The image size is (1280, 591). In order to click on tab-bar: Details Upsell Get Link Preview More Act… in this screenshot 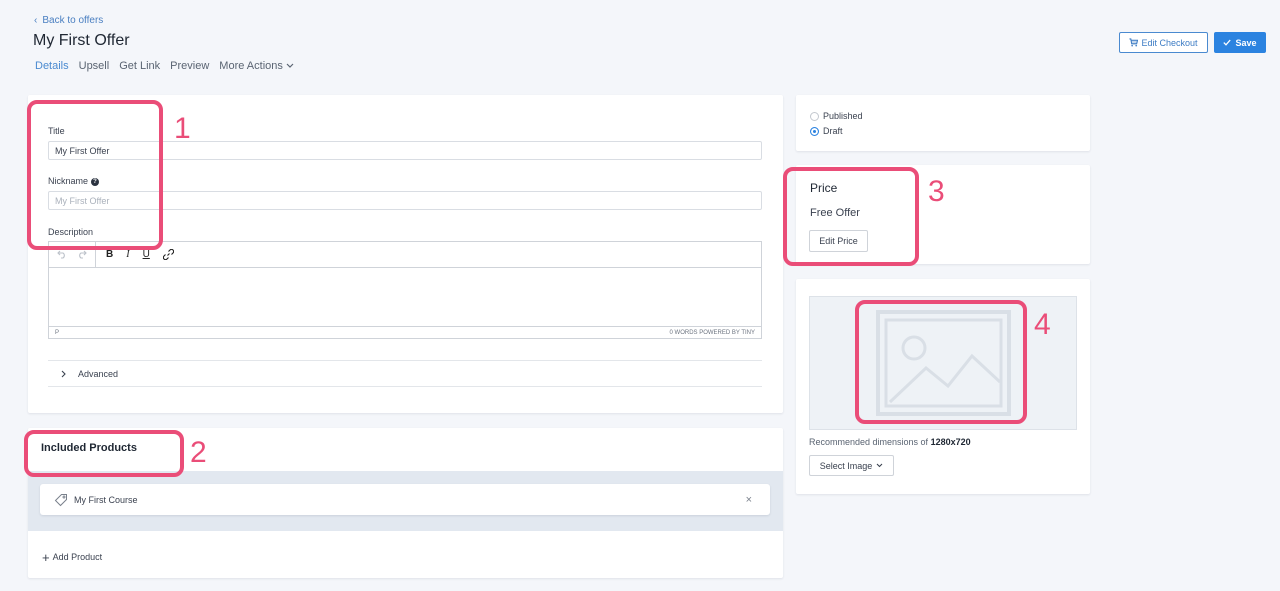, I will do `click(164, 66)`.